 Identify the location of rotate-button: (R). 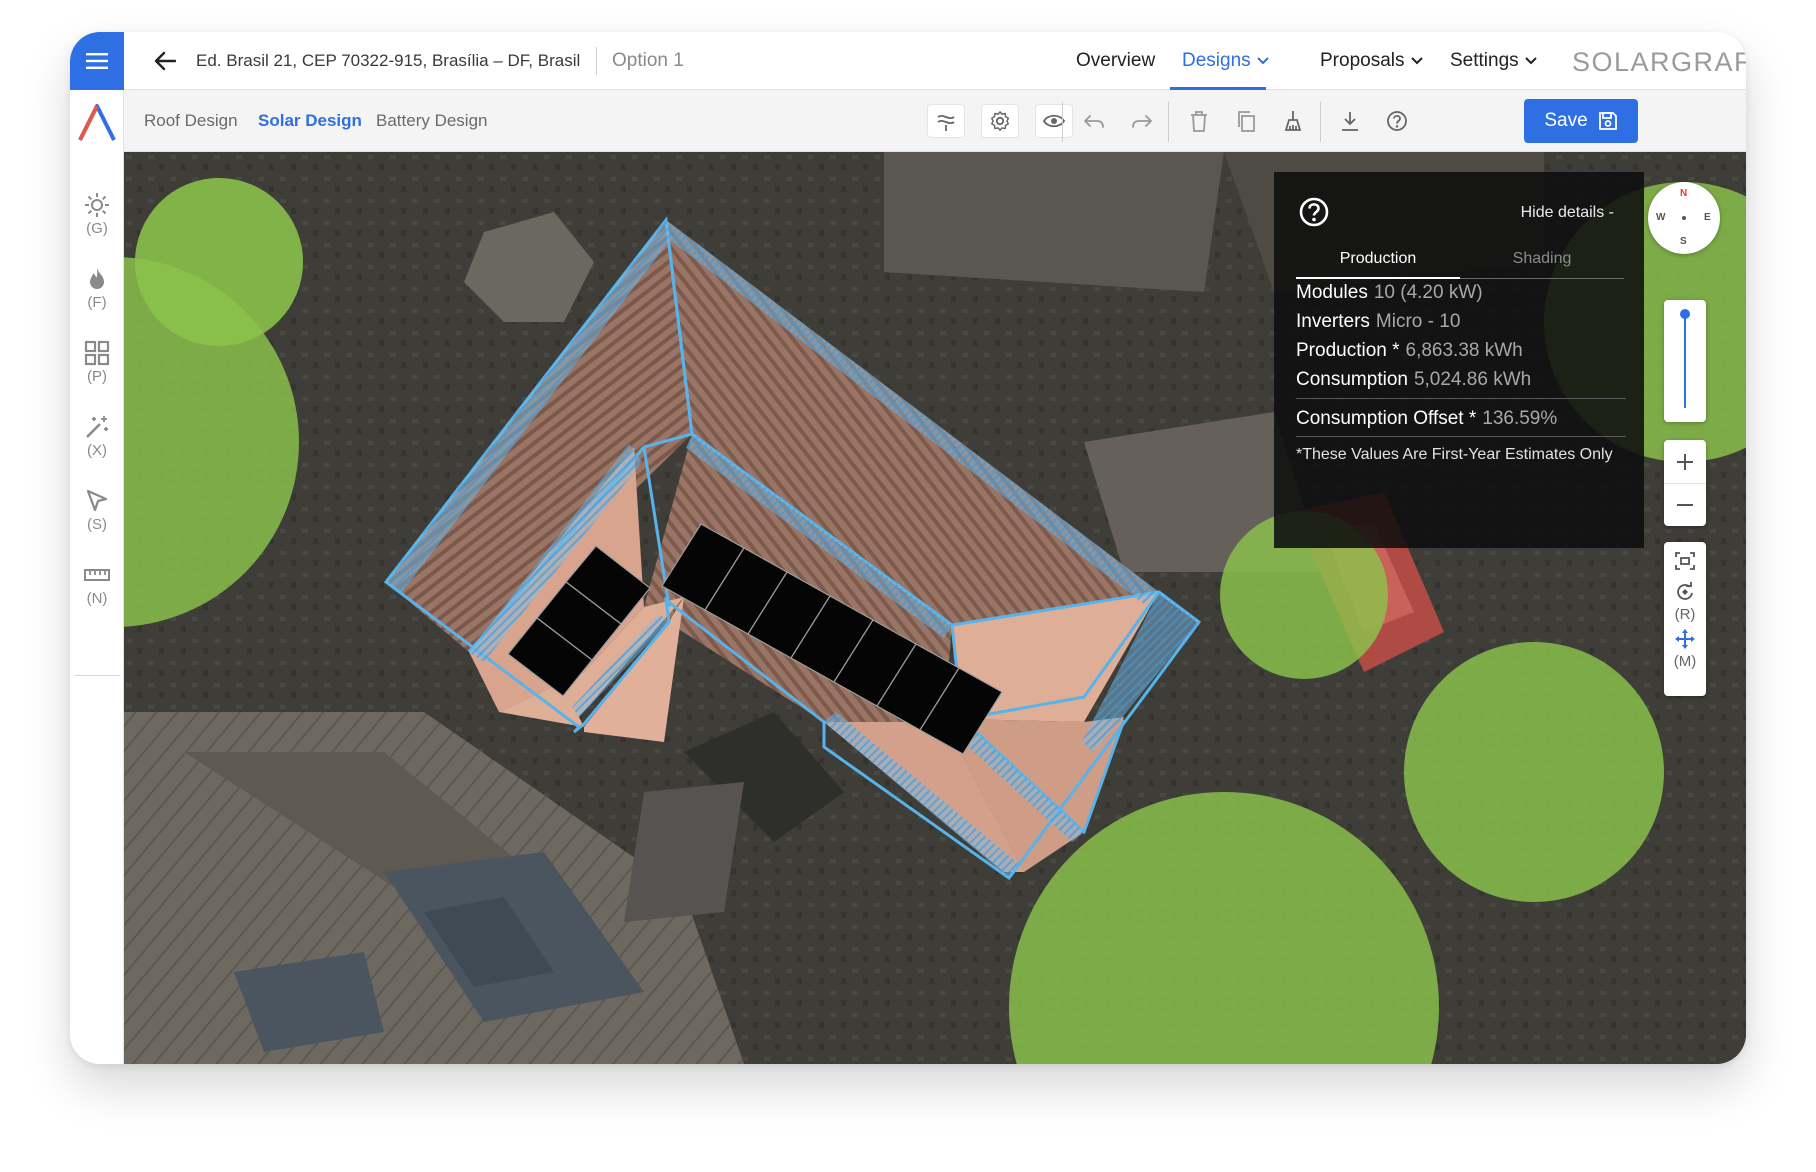
(1685, 602).